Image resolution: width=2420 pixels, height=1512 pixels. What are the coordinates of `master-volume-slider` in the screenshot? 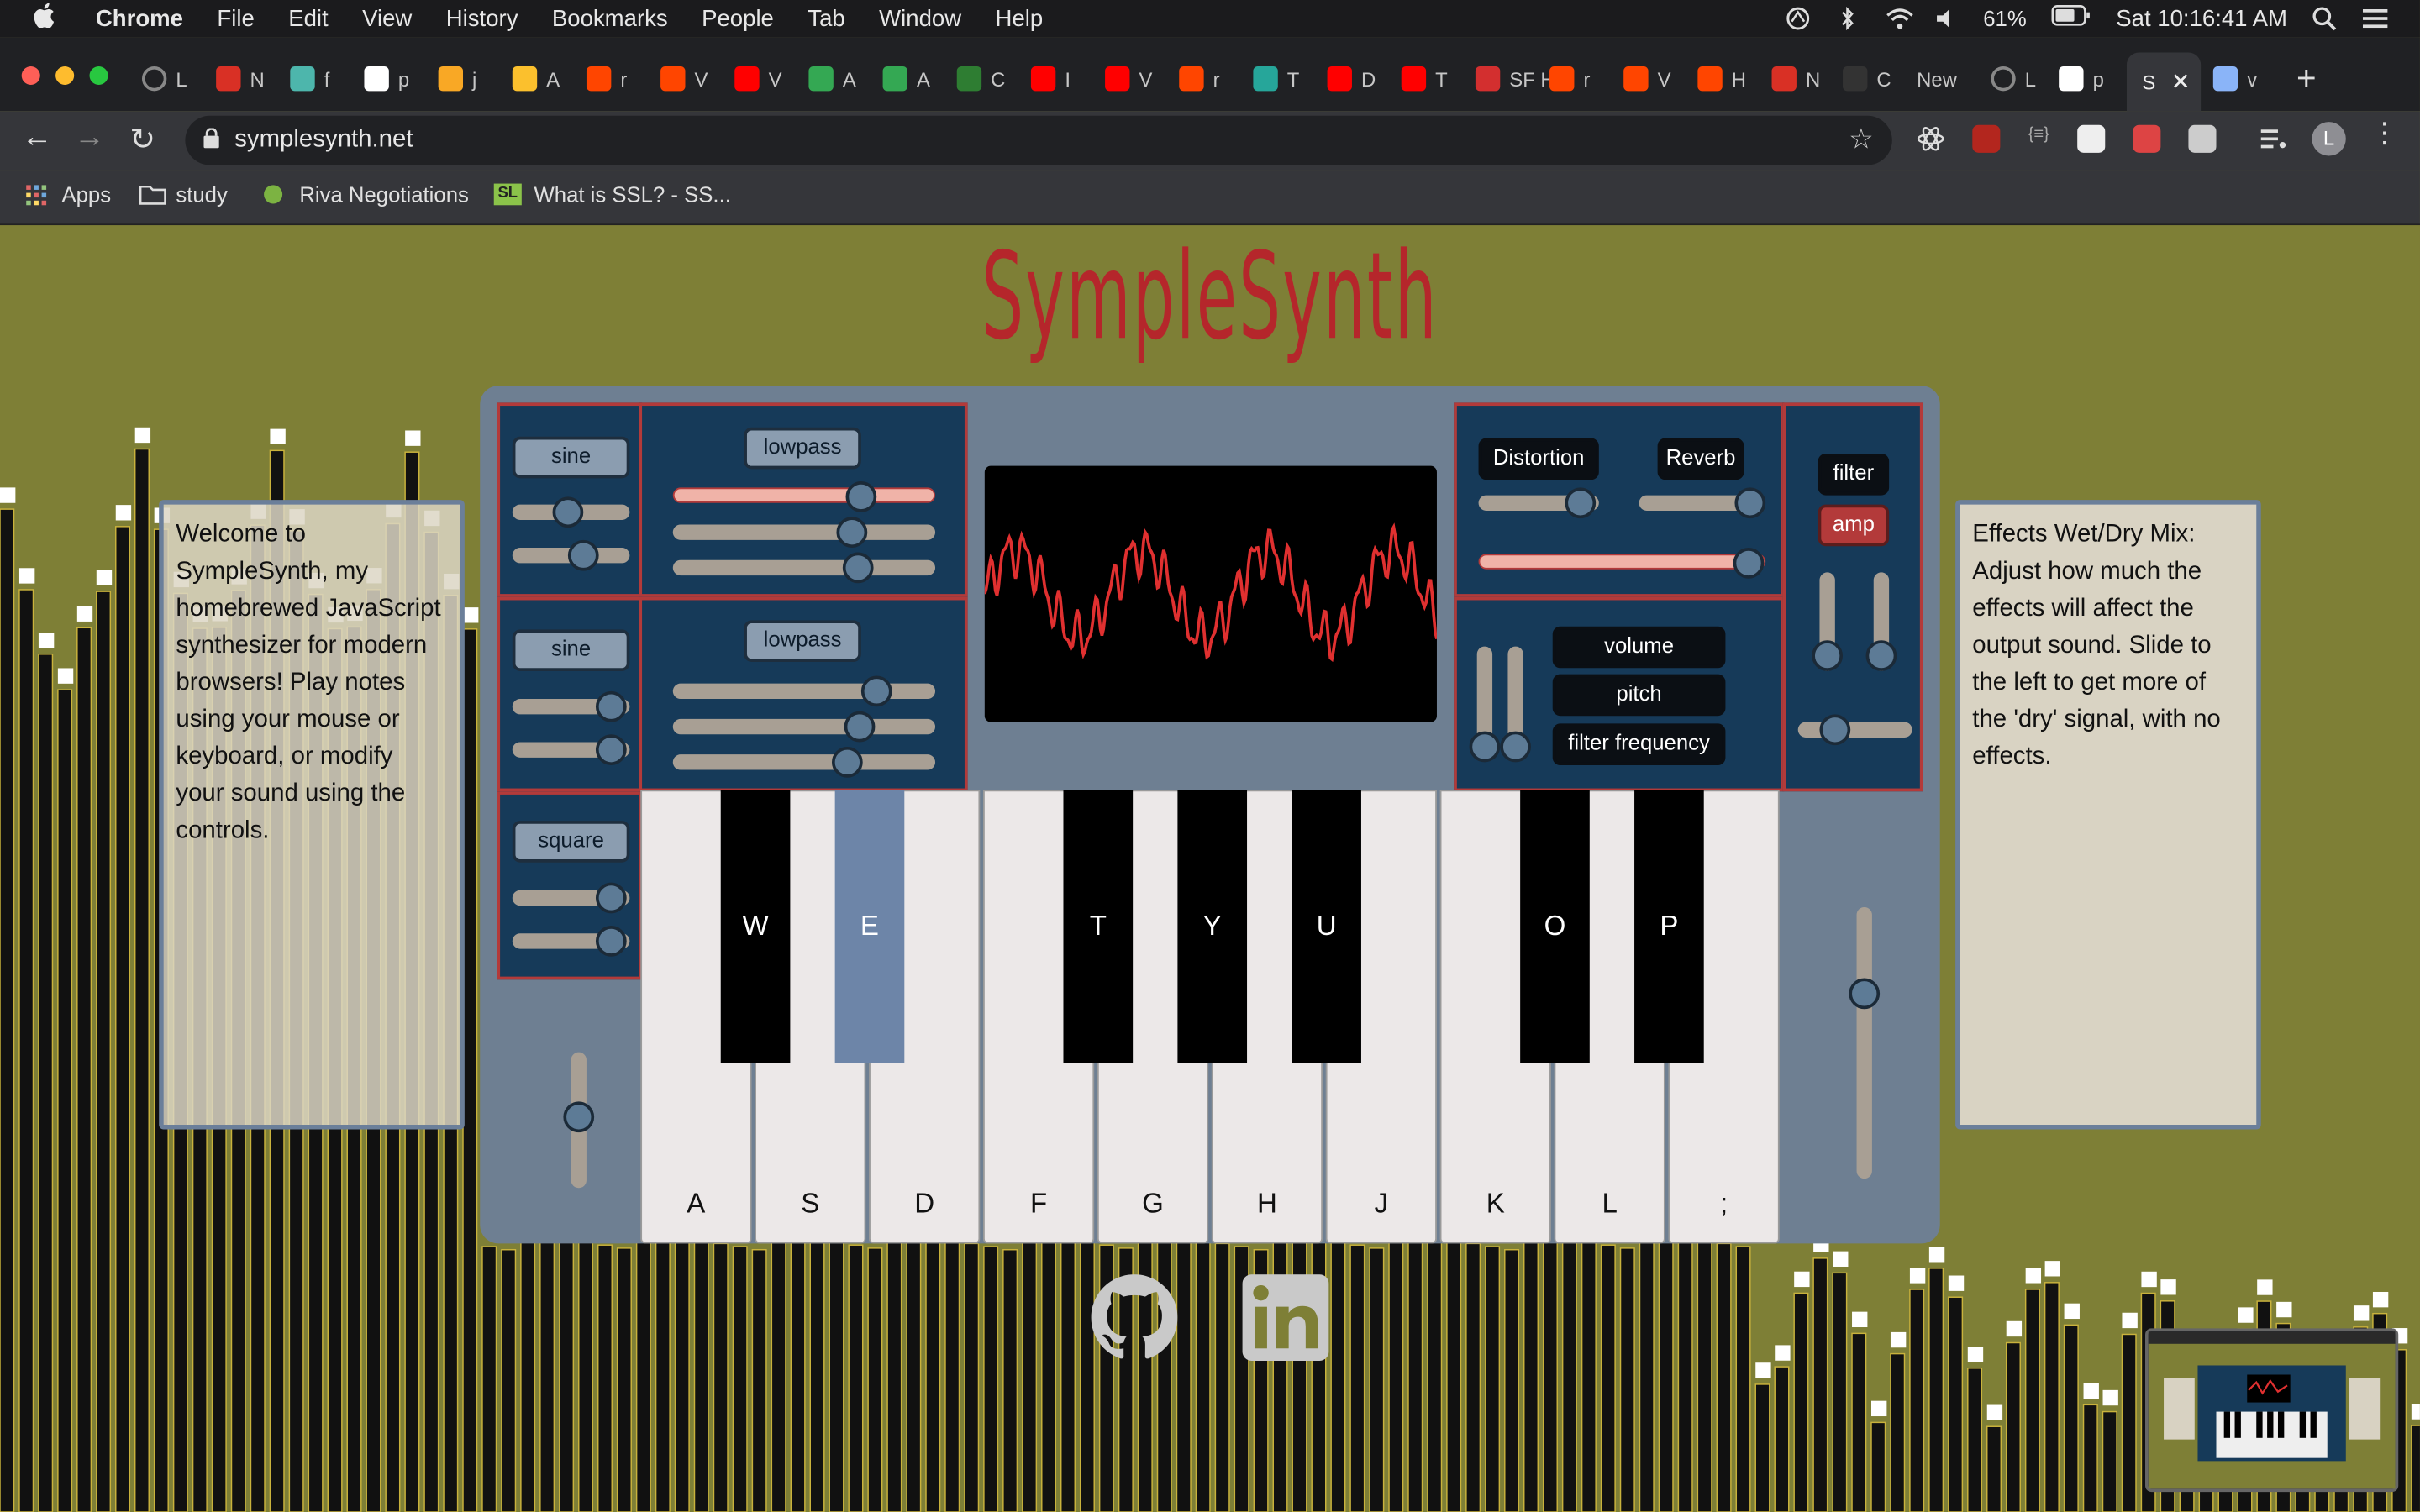 It's located at (579, 1120).